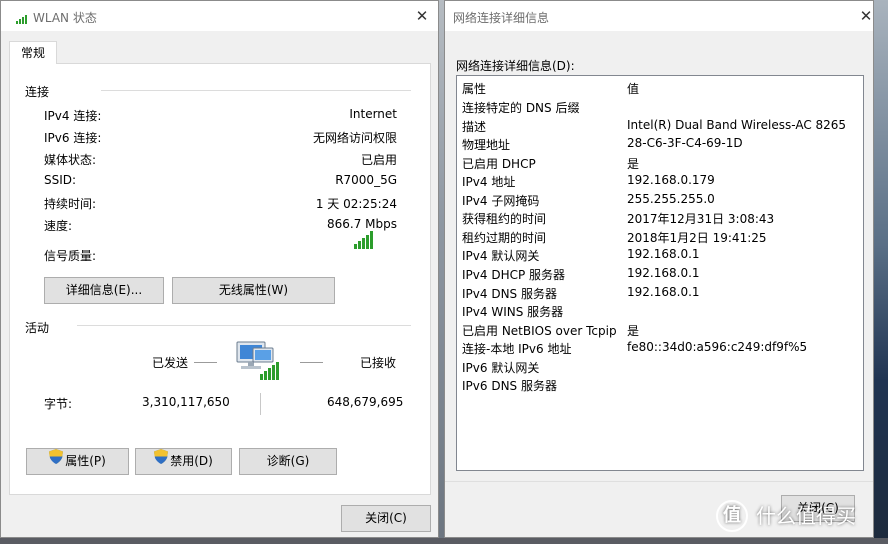 The height and width of the screenshot is (544, 888). What do you see at coordinates (258, 362) in the screenshot?
I see `network-computer-icon` at bounding box center [258, 362].